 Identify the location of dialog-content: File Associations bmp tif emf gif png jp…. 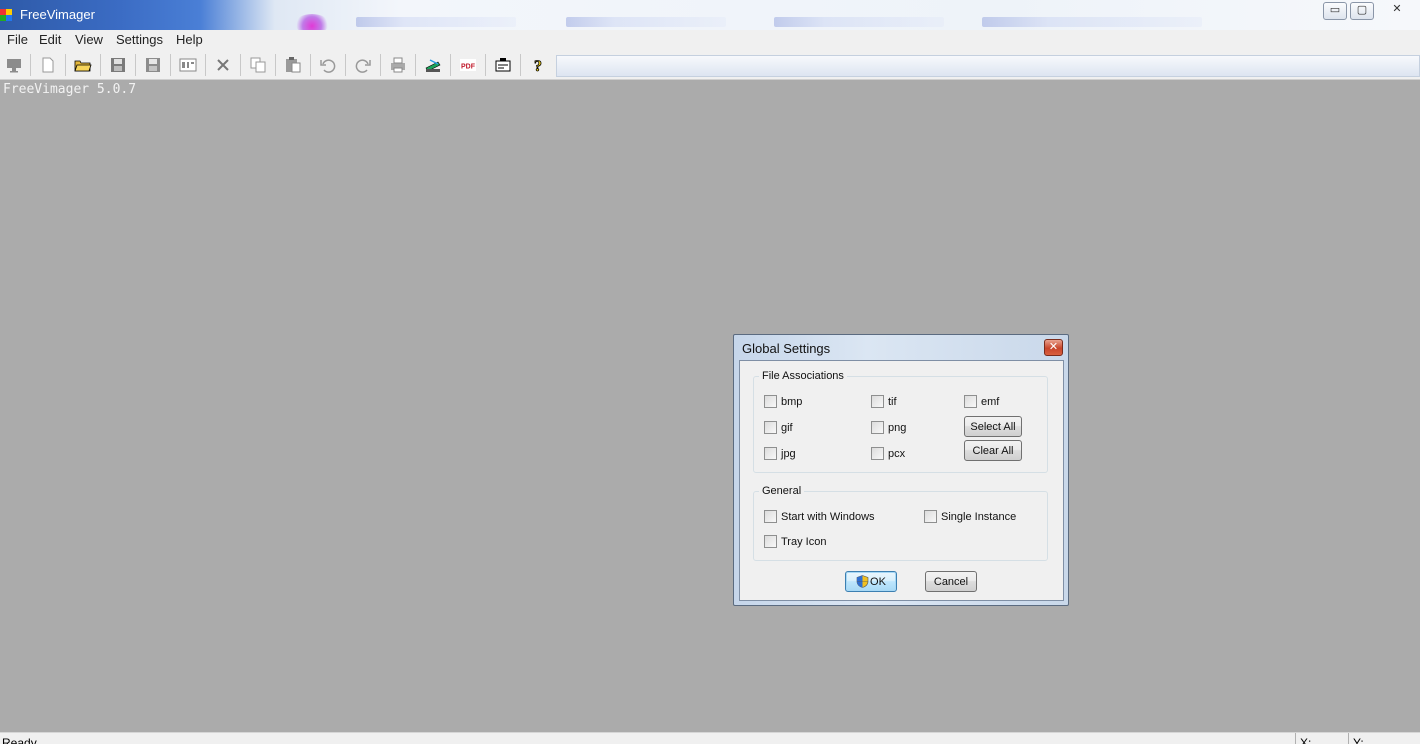
(901, 480).